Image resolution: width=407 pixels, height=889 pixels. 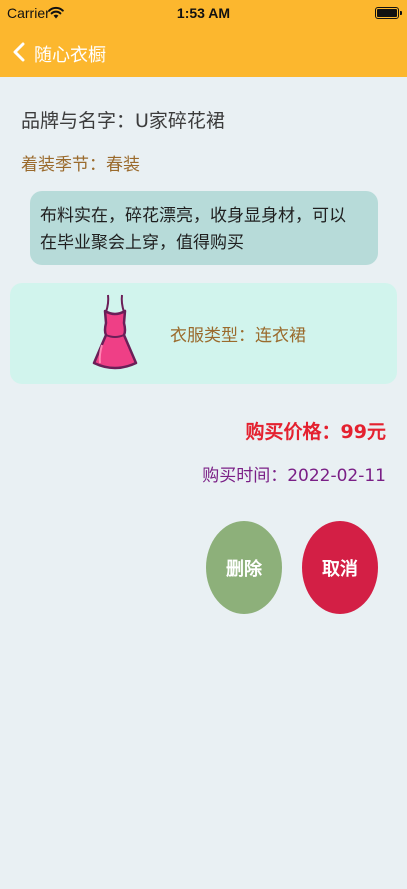 What do you see at coordinates (244, 567) in the screenshot?
I see `delete-button: 删除` at bounding box center [244, 567].